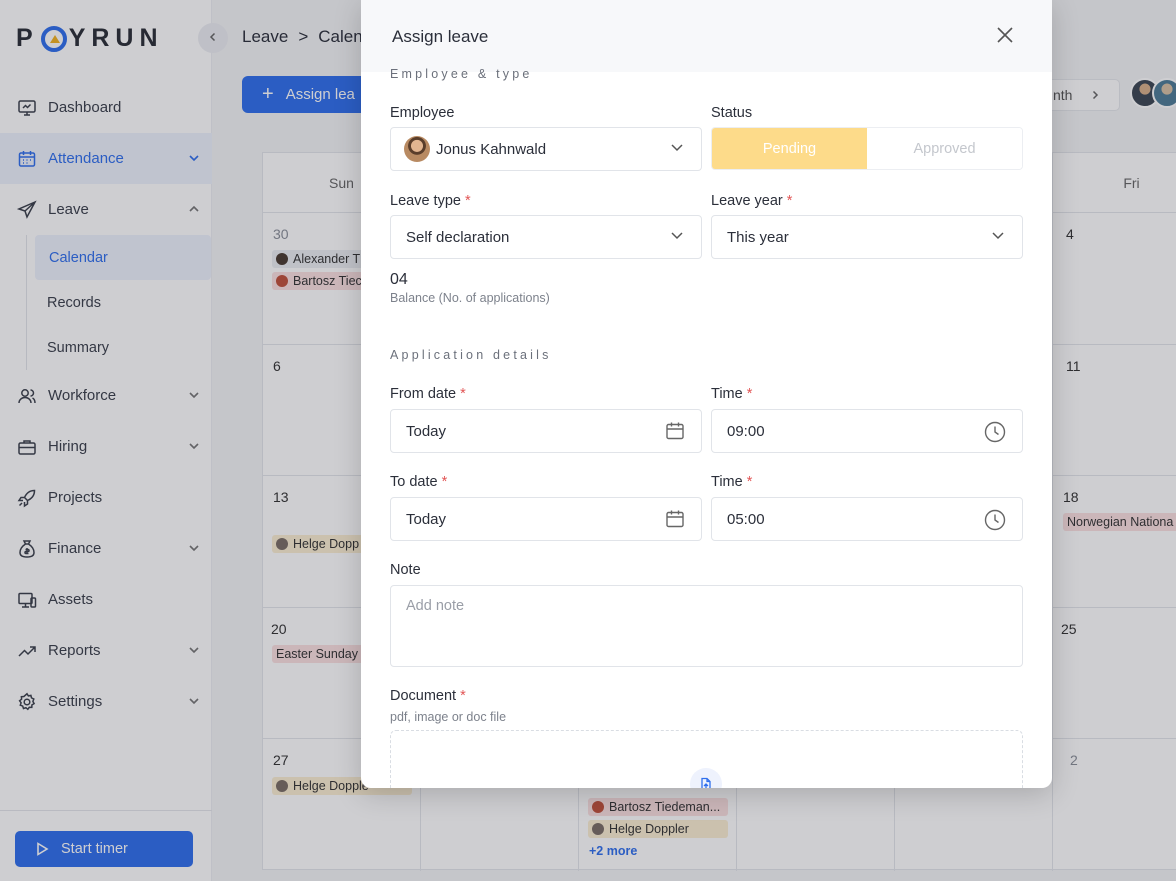 The image size is (1176, 881). Describe the element at coordinates (448, 717) in the screenshot. I see `document-hint: pdf, image or doc file` at that location.